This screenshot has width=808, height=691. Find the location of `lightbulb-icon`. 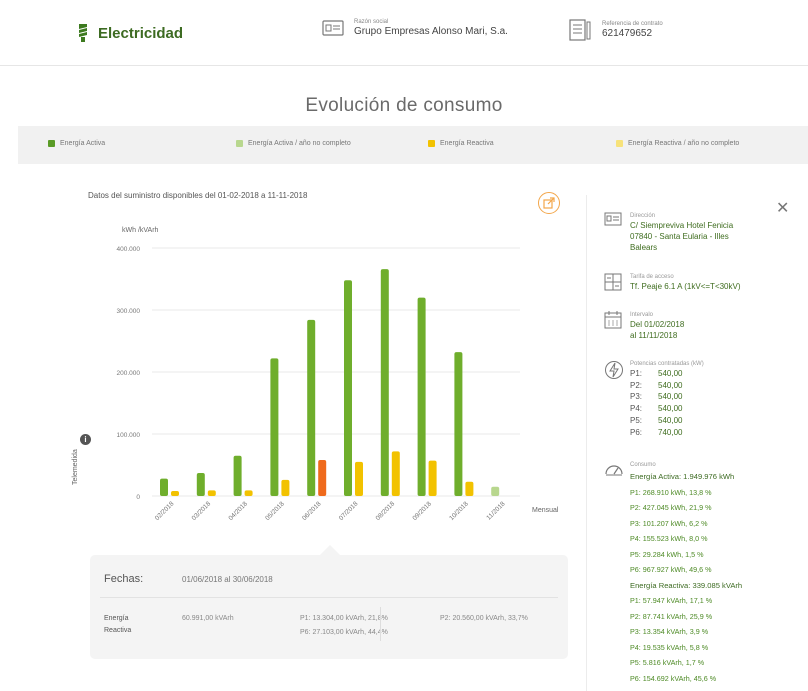

lightbulb-icon is located at coordinates (83, 33).